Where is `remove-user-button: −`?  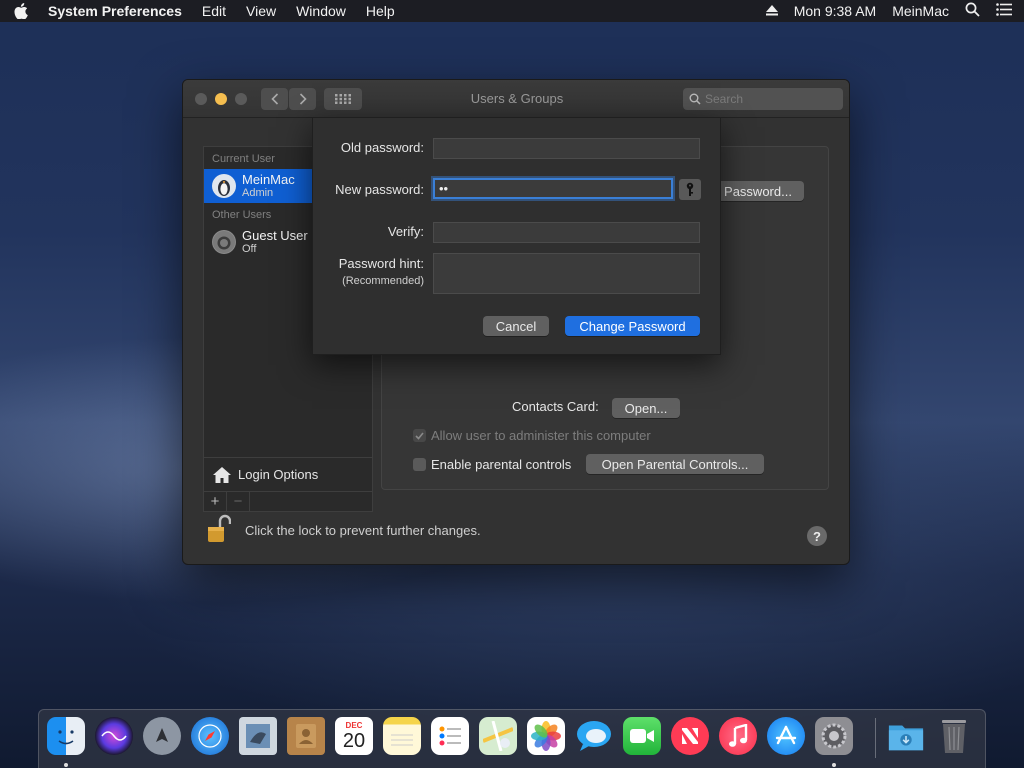
remove-user-button: − is located at coordinates (238, 501).